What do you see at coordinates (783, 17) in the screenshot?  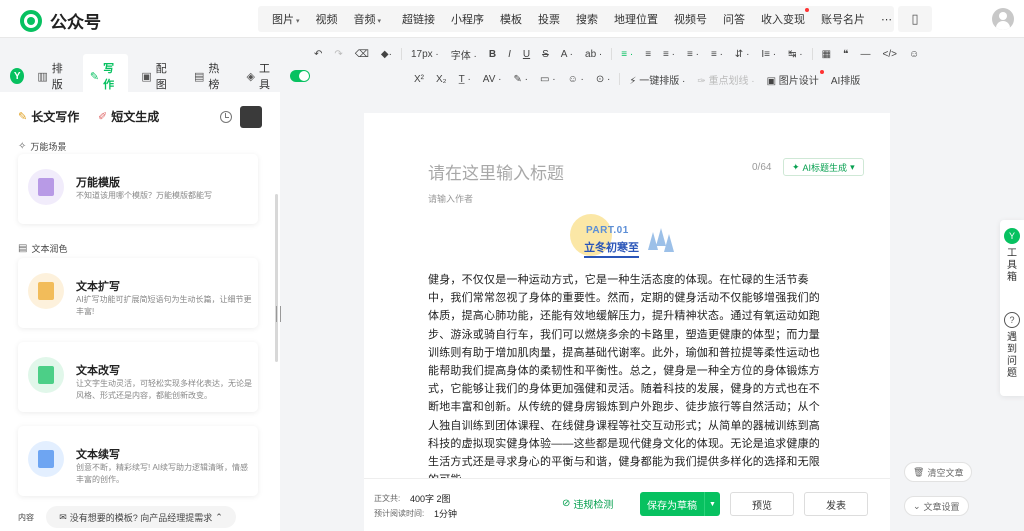 I see `insert-monetize-button: 收入变现` at bounding box center [783, 17].